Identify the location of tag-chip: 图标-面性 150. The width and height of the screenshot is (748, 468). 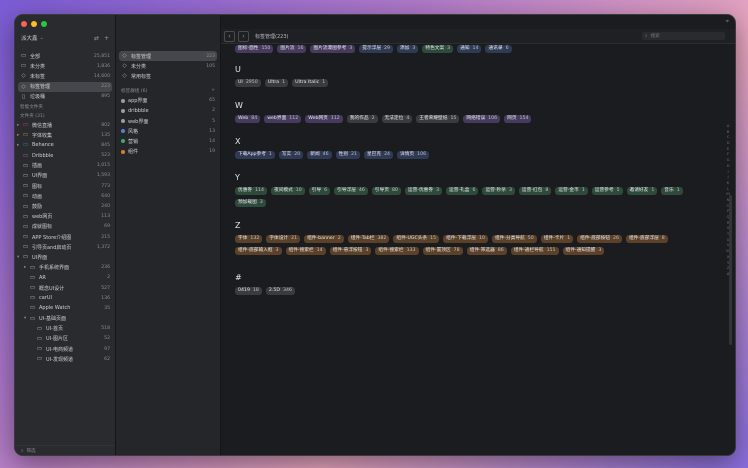
(254, 49).